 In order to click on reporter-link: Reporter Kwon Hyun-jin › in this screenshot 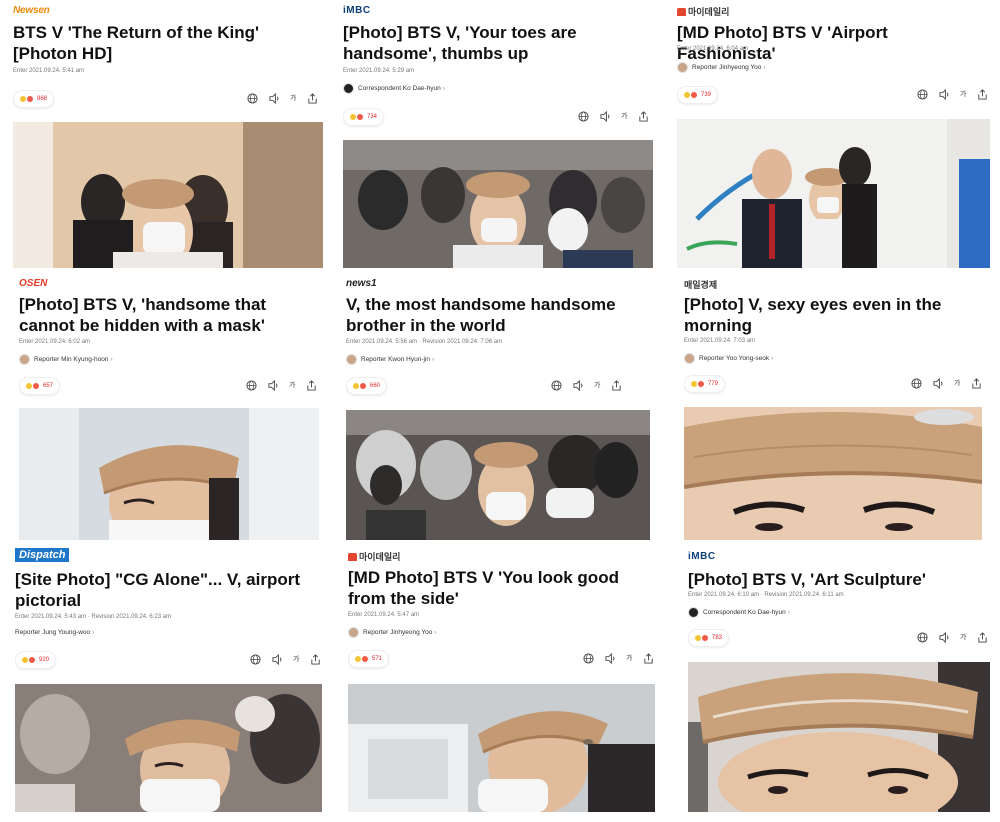, I will do `click(390, 359)`.